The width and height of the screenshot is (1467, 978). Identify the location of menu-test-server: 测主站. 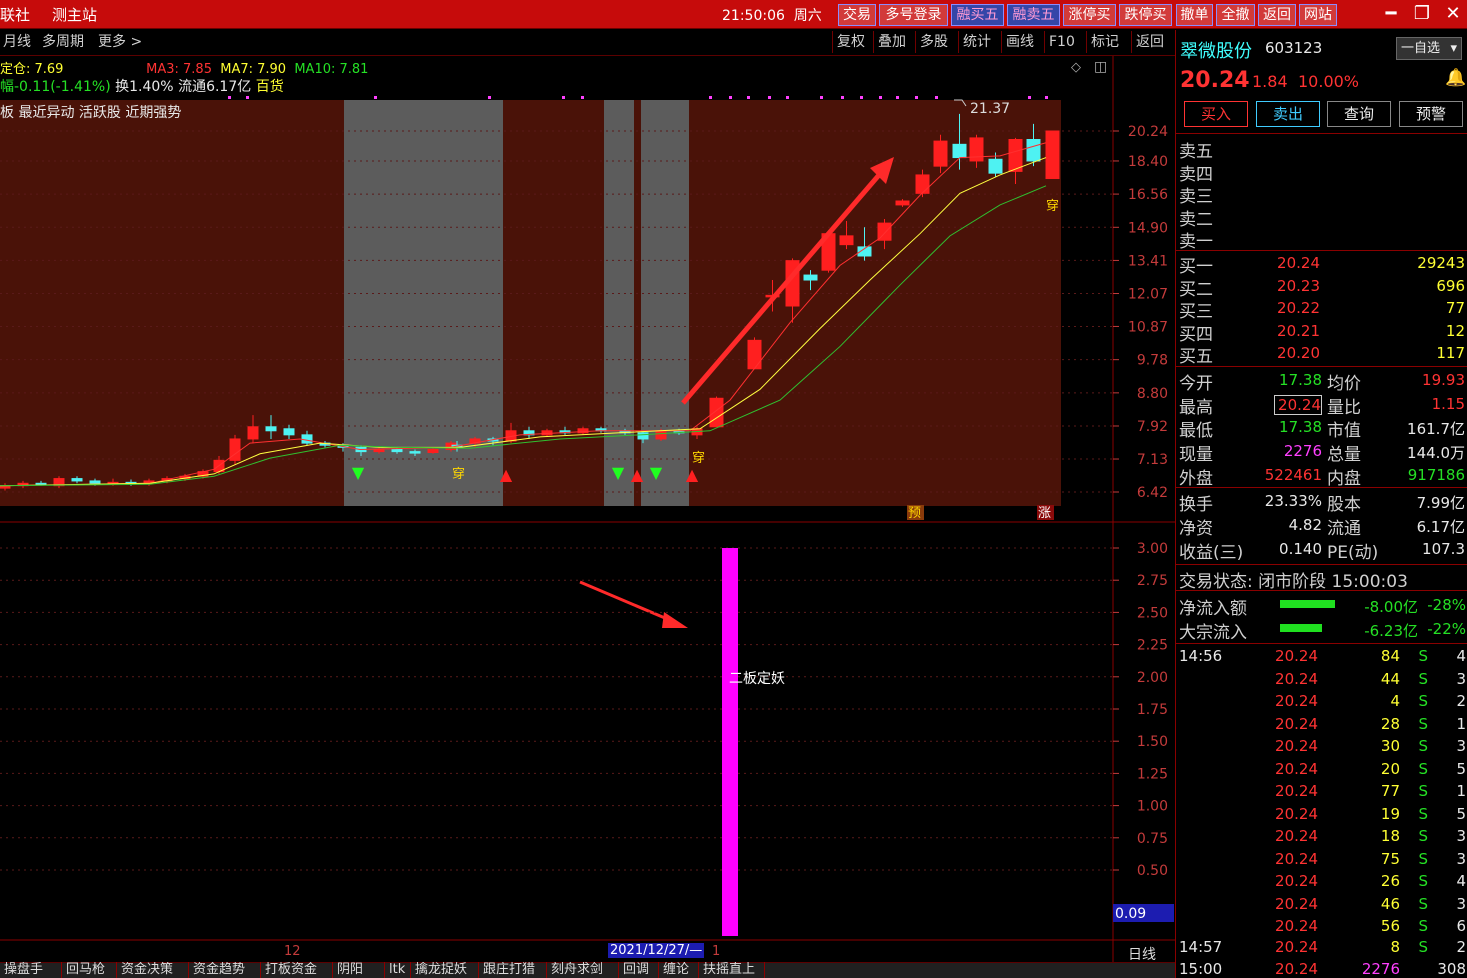
(74, 14).